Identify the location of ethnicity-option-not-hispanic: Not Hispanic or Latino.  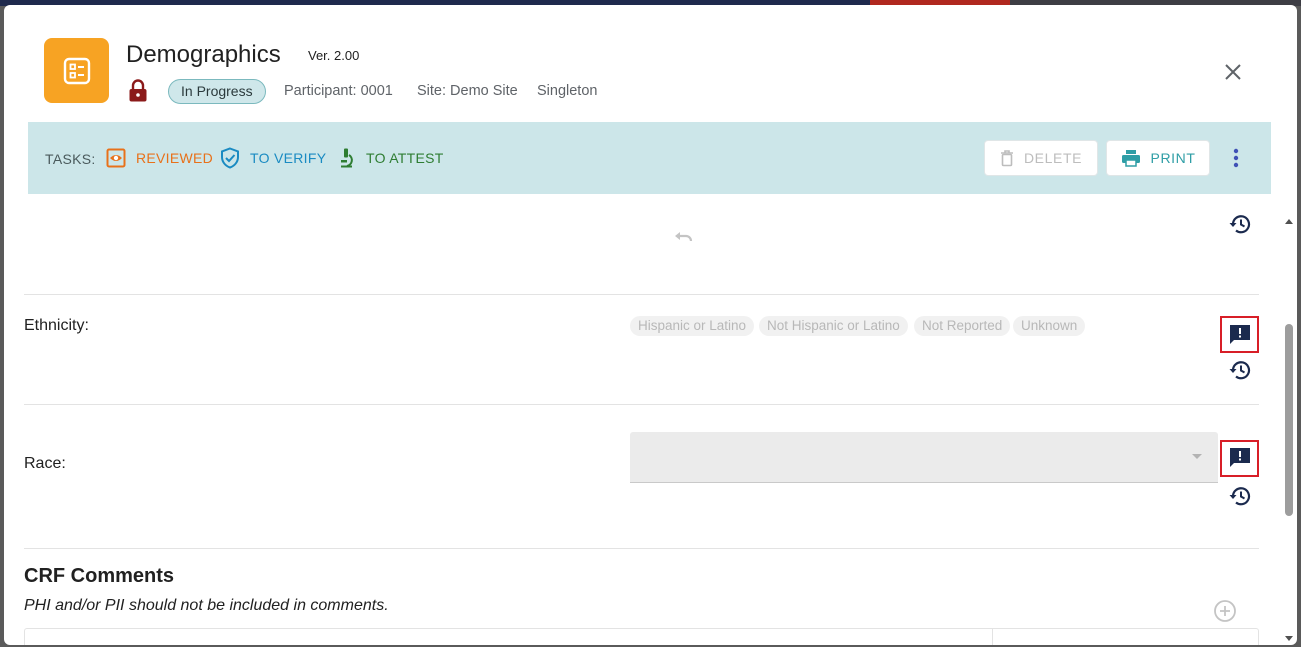
(833, 326).